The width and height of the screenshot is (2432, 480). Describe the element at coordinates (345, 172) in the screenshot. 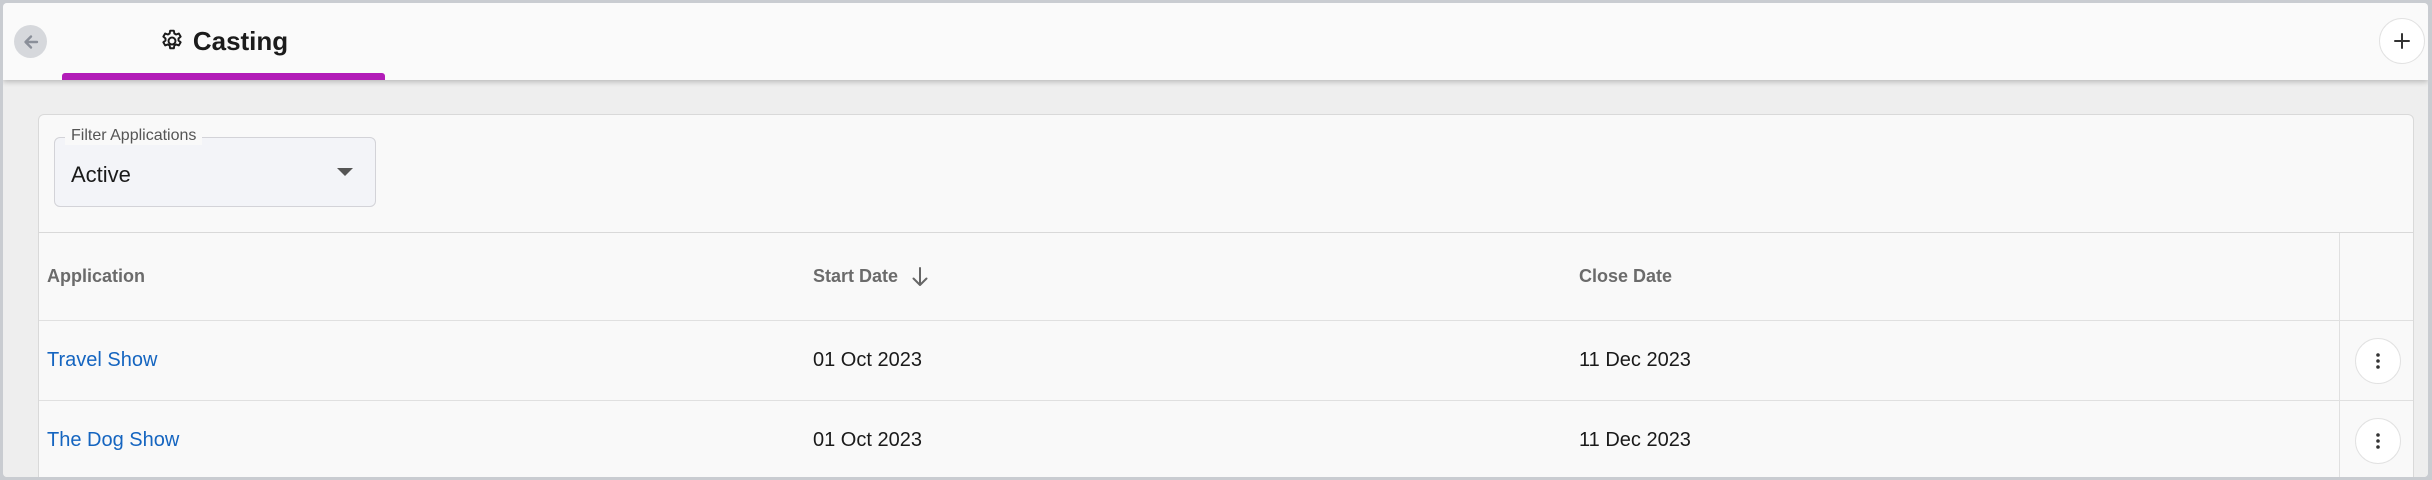

I see `caret-down-icon` at that location.